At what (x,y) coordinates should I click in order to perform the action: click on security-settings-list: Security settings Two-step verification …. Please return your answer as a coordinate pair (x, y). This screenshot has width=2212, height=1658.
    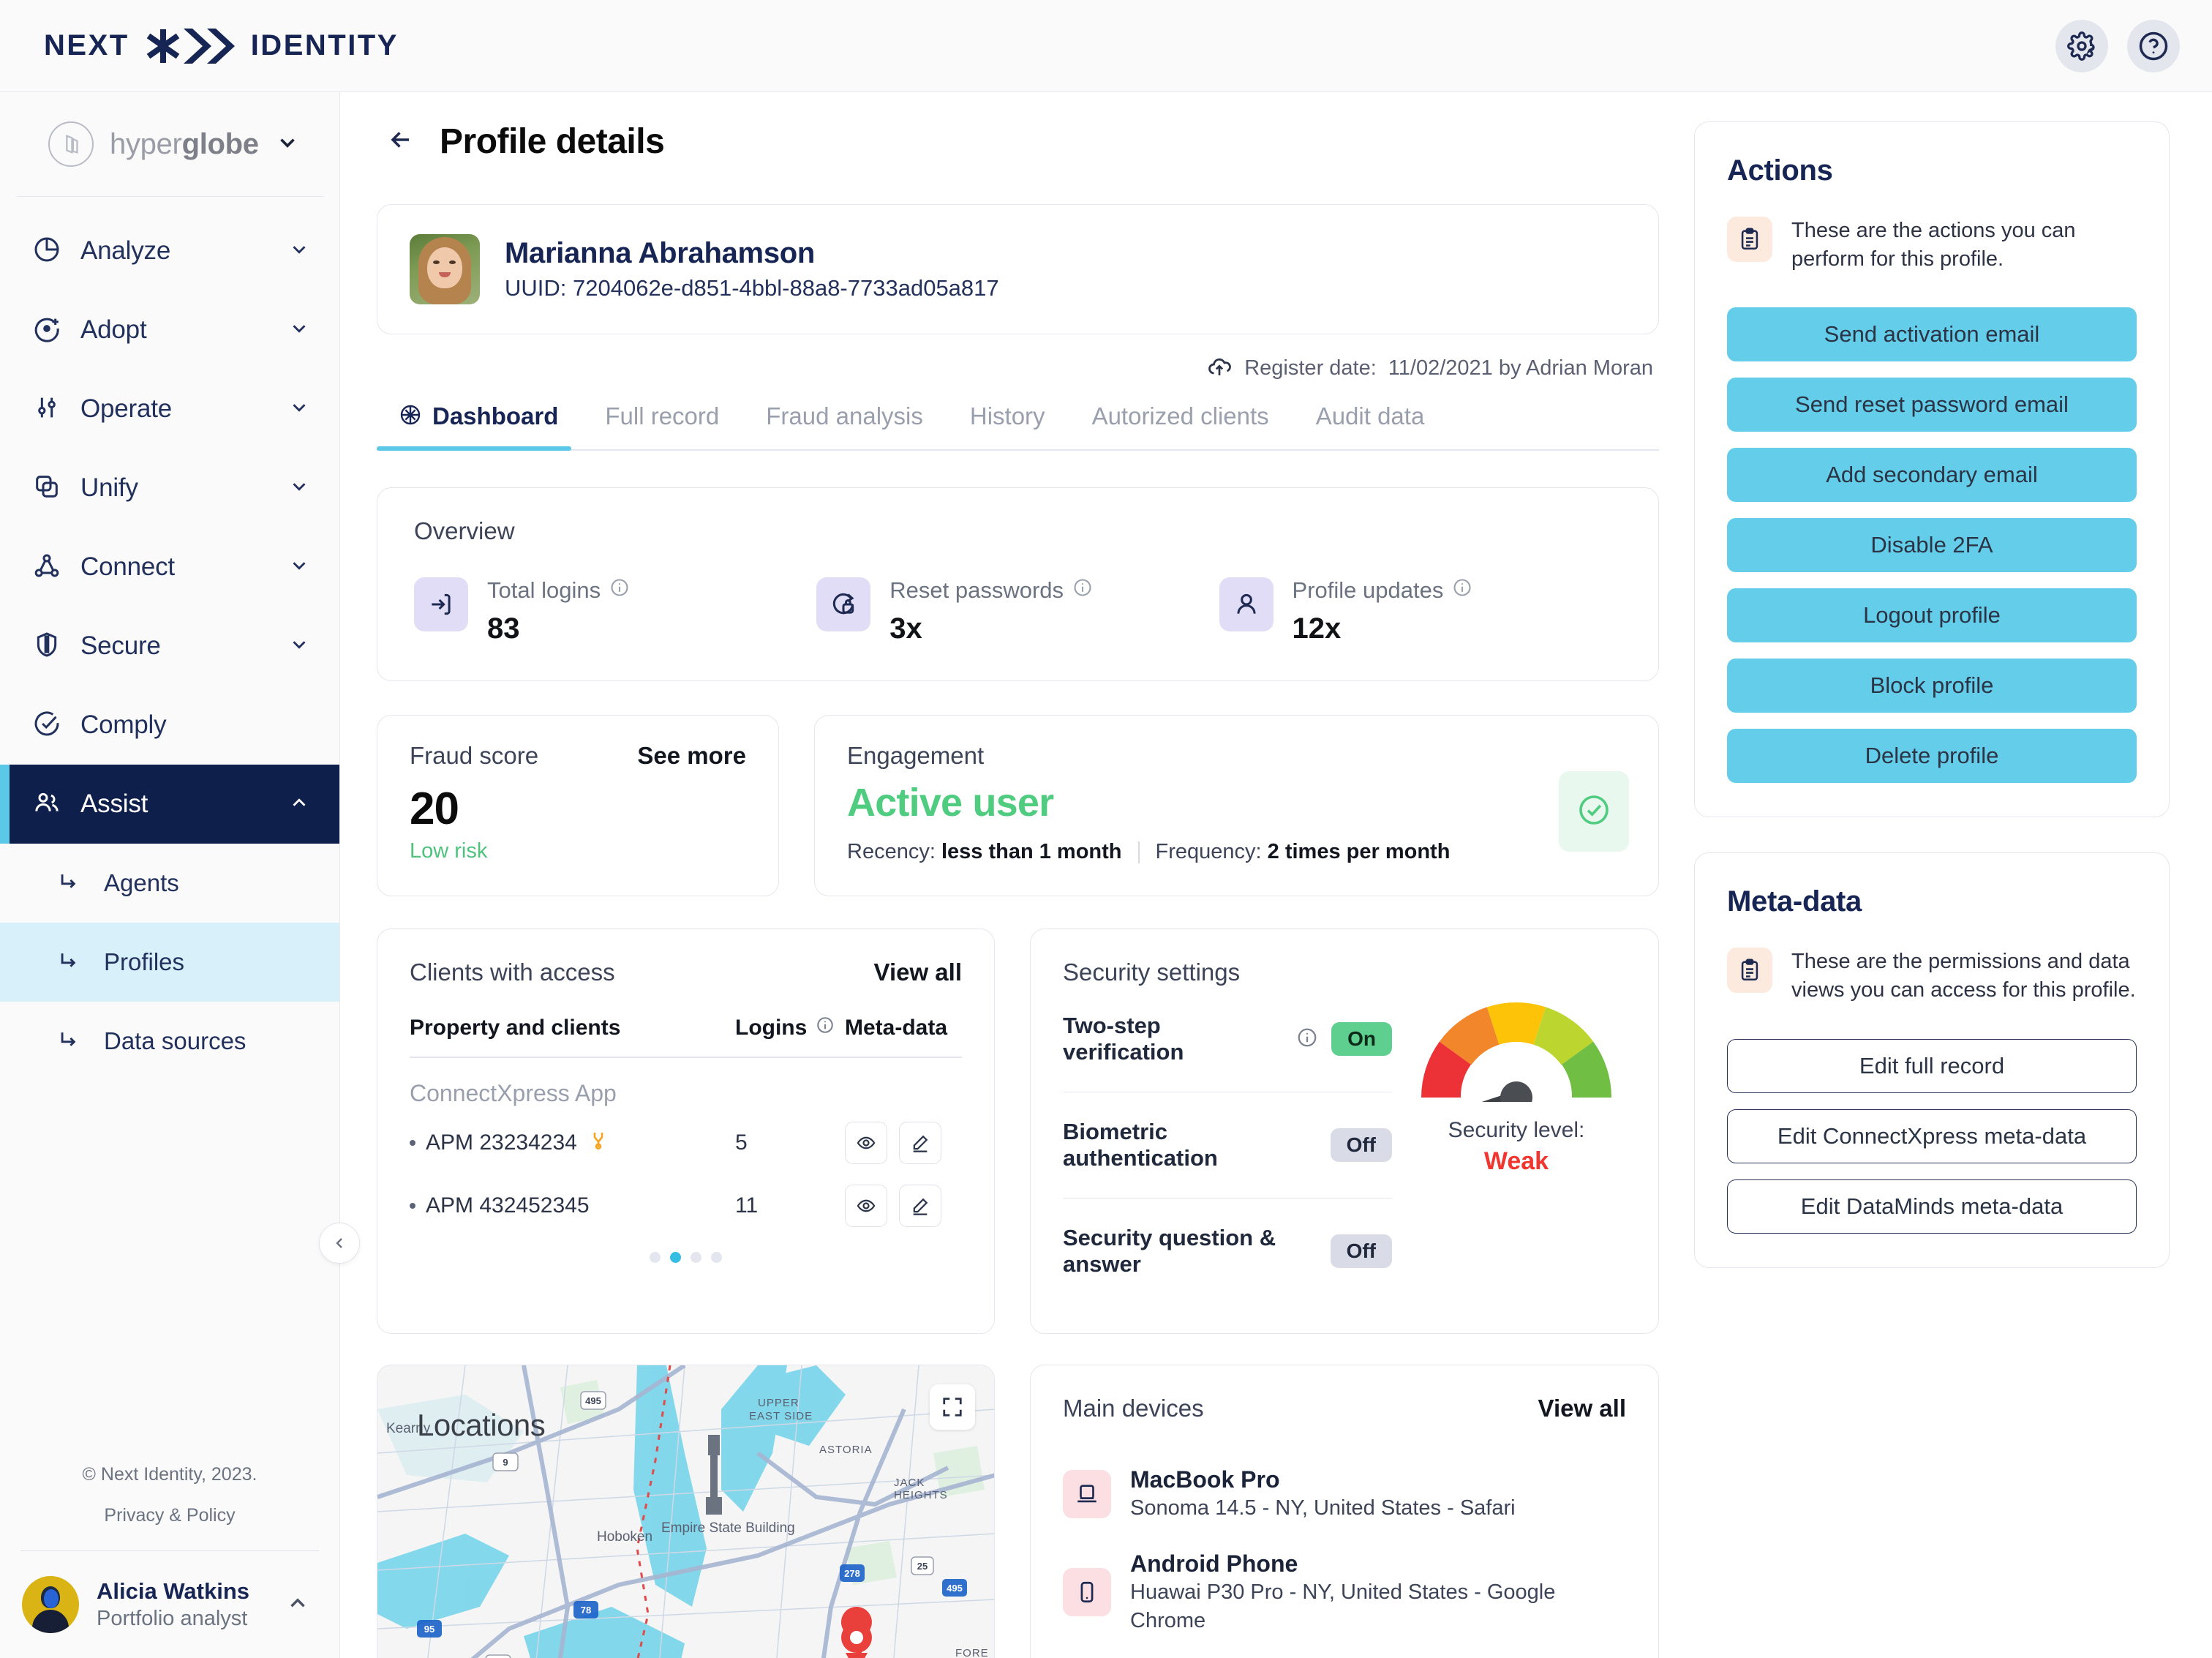
    Looking at the image, I should click on (1235, 1131).